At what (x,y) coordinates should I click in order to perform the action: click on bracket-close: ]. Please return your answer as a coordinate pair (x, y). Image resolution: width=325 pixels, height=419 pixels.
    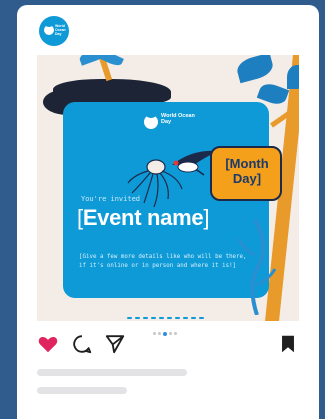
    Looking at the image, I should click on (206, 217).